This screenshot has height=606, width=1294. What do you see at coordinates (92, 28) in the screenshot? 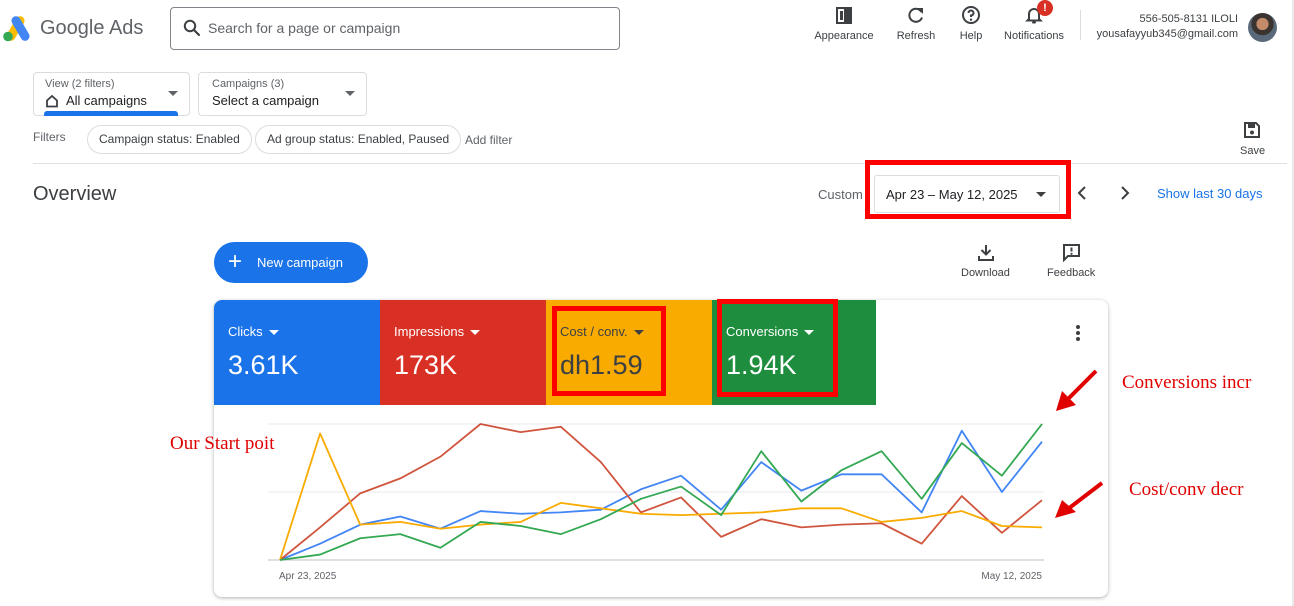
I see `app-name: Google Ads` at bounding box center [92, 28].